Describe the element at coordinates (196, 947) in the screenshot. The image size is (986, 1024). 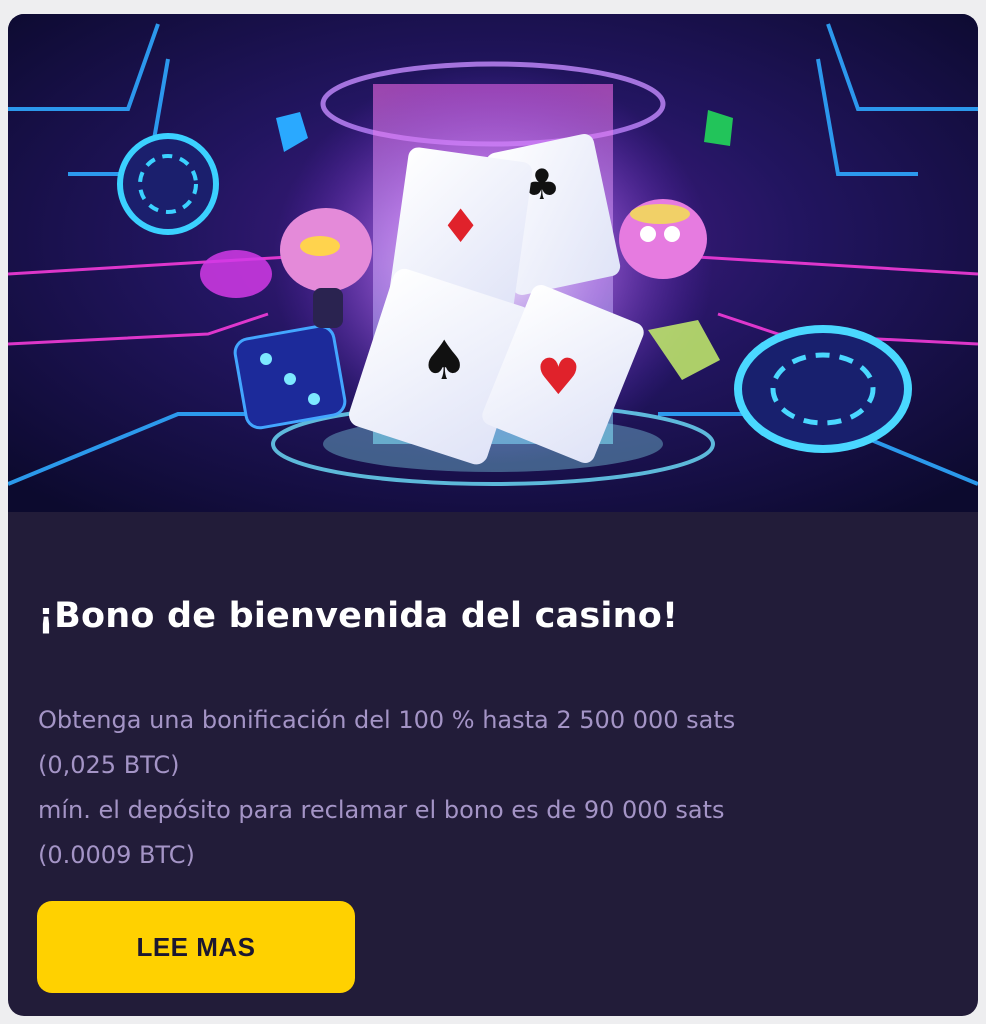
I see `read-more-button: LEE MAS` at that location.